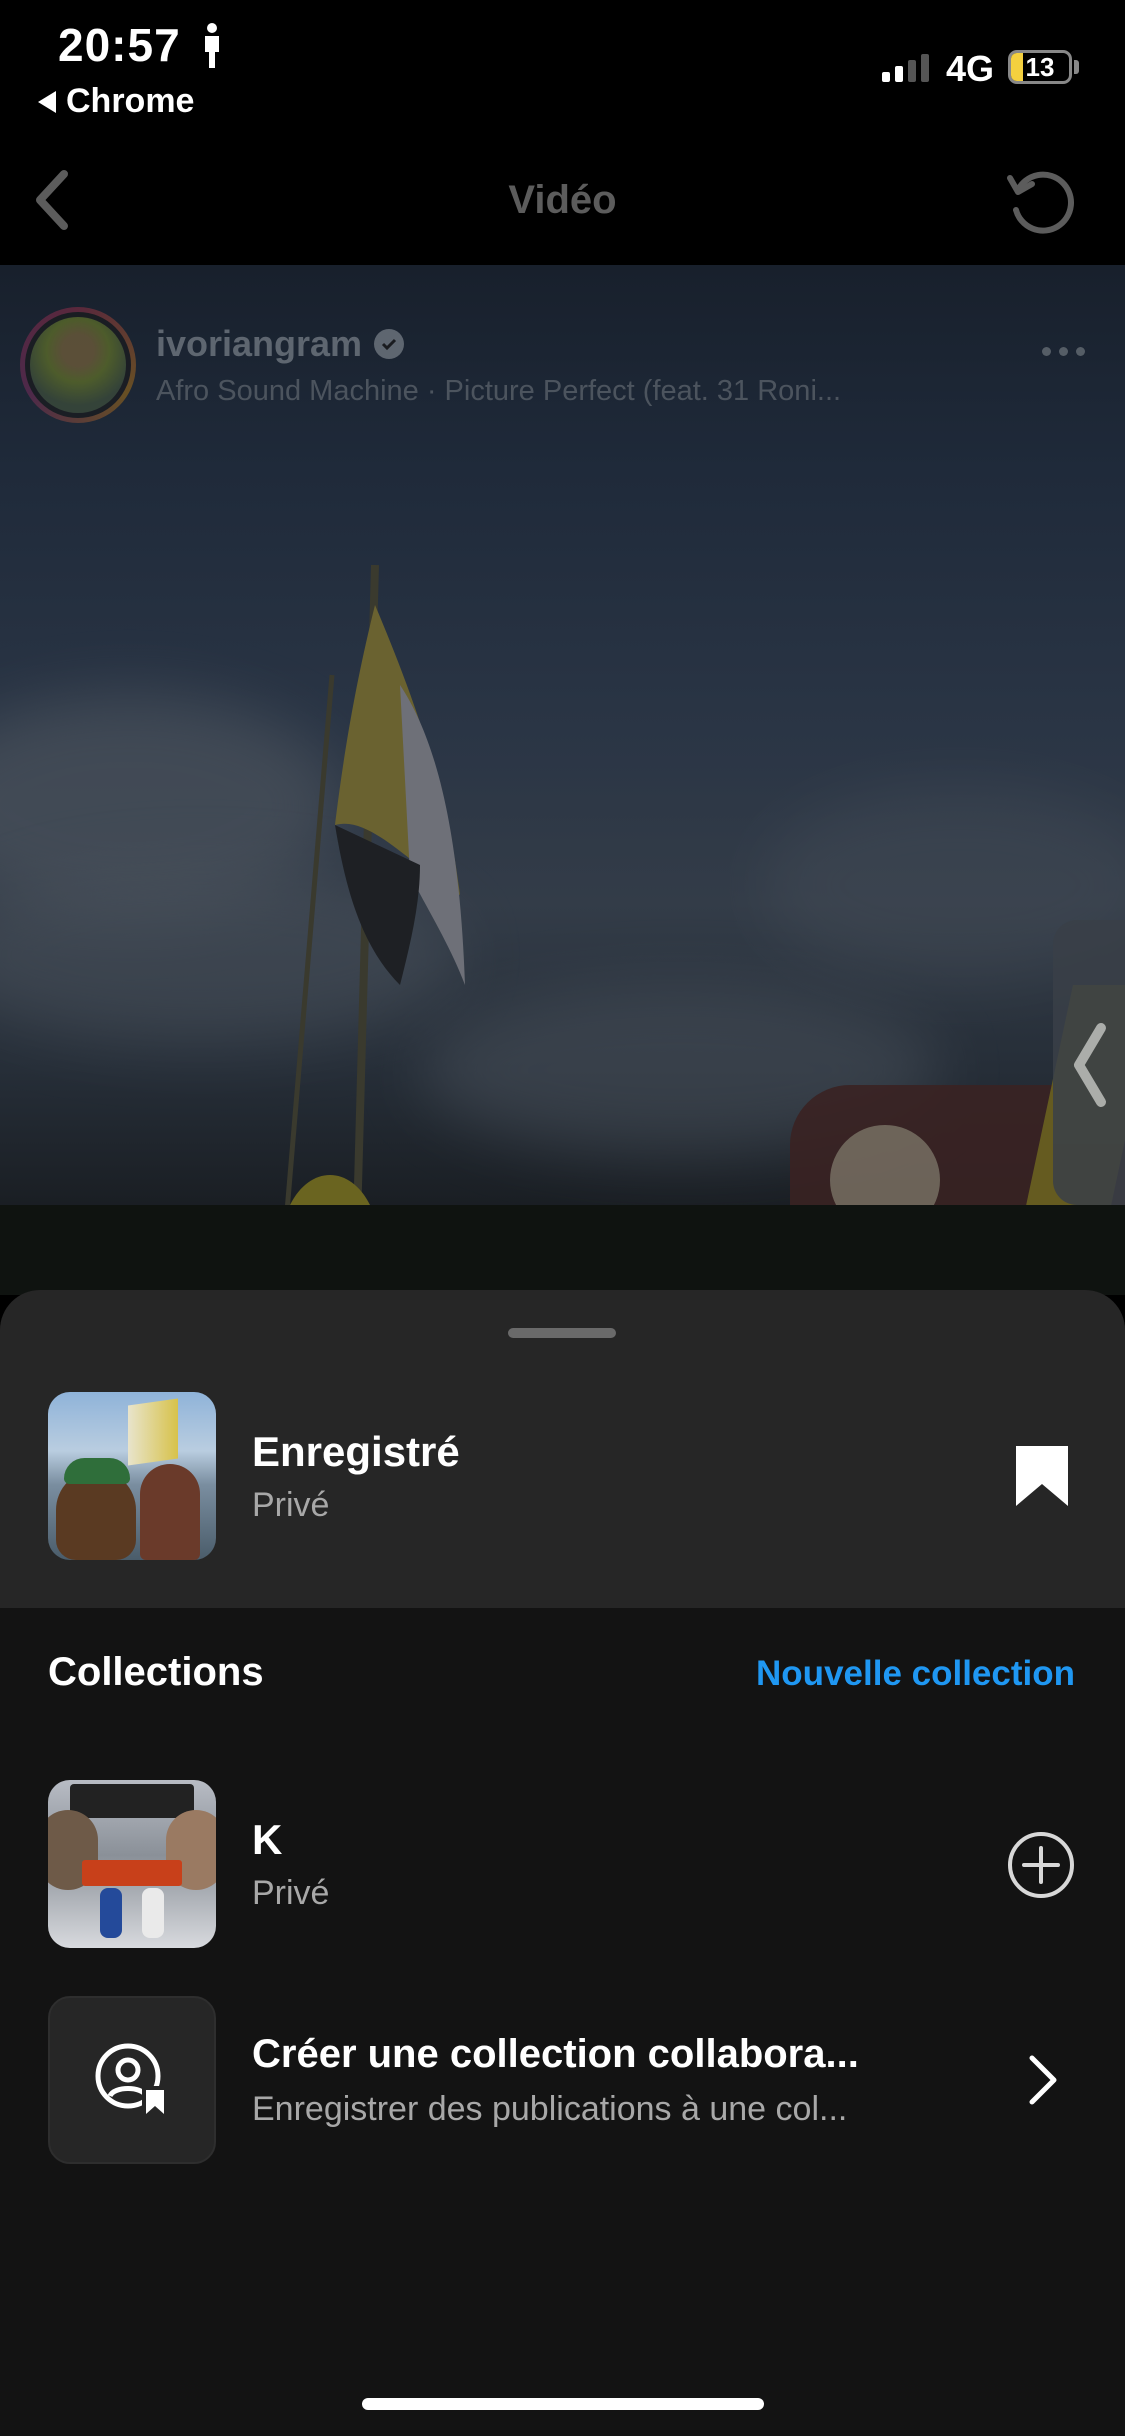  What do you see at coordinates (132, 1864) in the screenshot?
I see `collection-thumbnail` at bounding box center [132, 1864].